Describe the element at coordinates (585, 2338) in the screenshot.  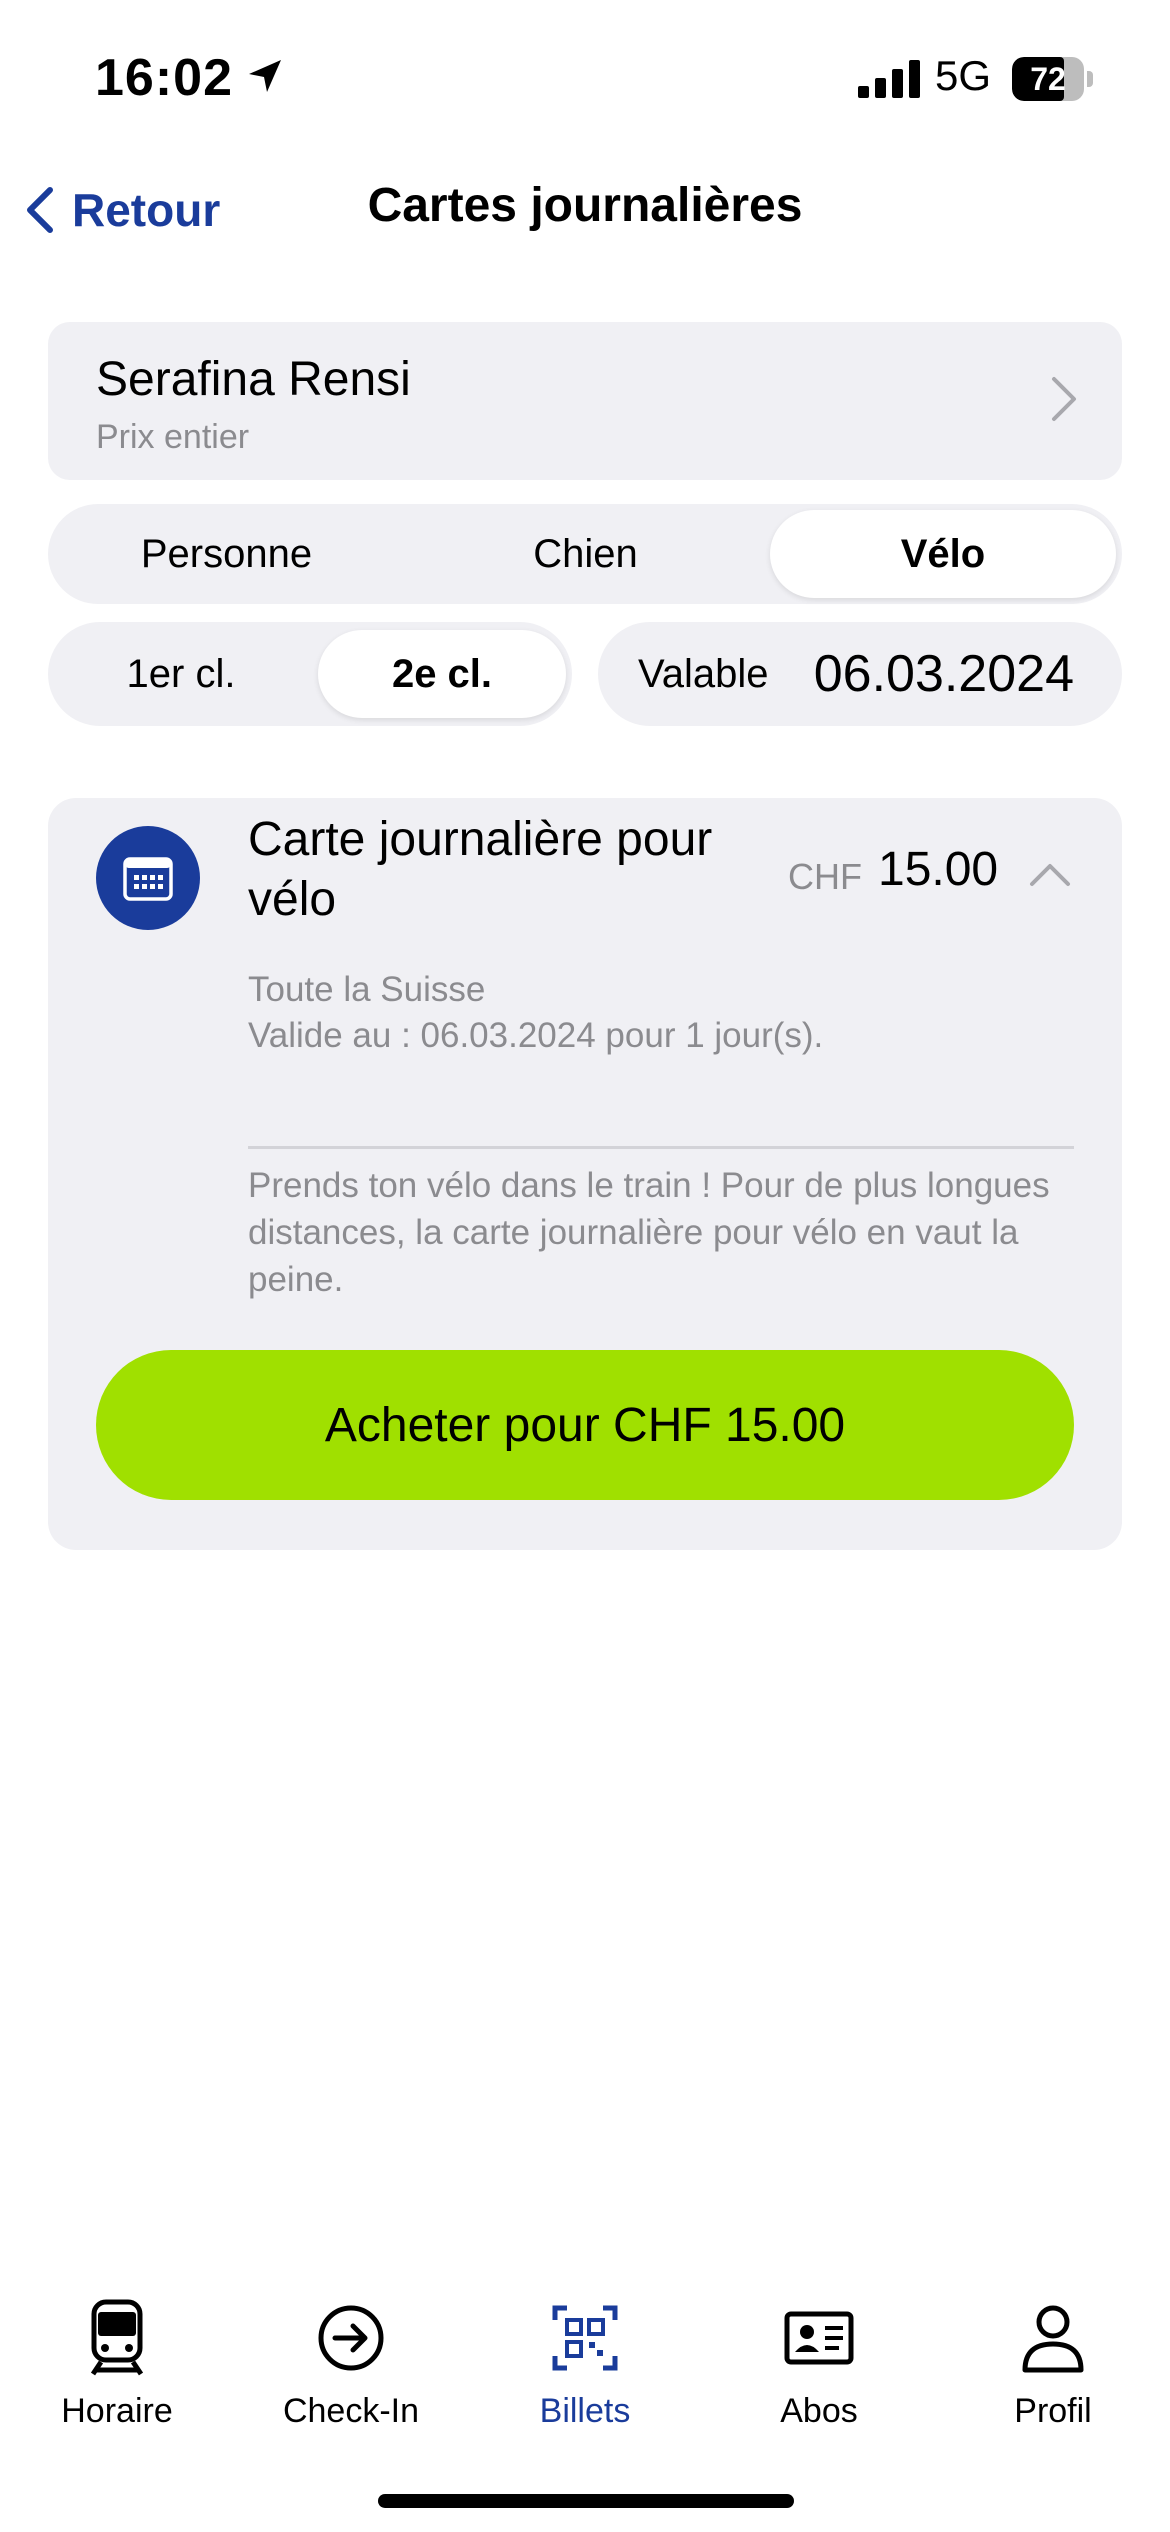
I see `qr-ticket-icon` at that location.